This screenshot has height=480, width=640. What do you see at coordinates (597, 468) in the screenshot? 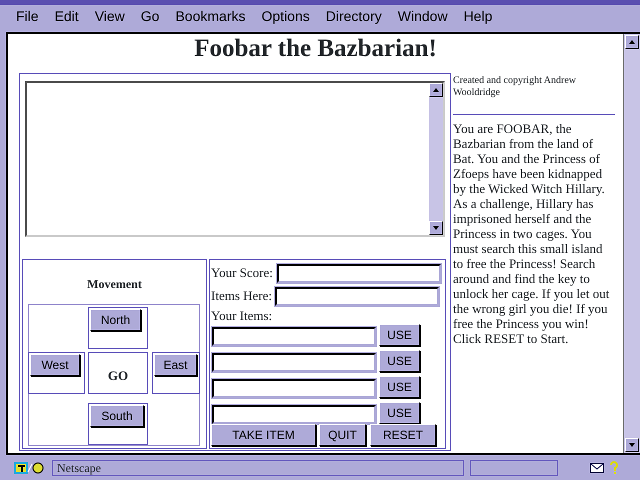
I see `mail-icon` at bounding box center [597, 468].